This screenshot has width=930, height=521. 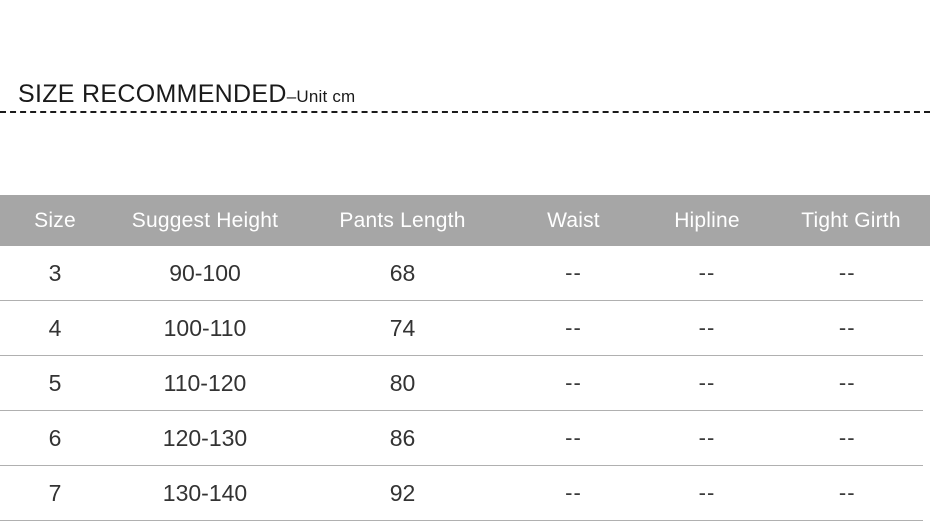 What do you see at coordinates (55, 273) in the screenshot?
I see `cell-size: 3` at bounding box center [55, 273].